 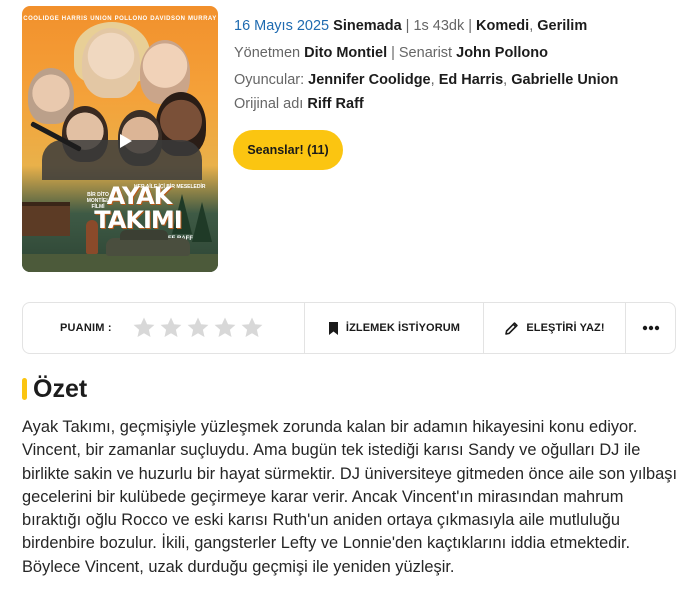 What do you see at coordinates (74, 19) in the screenshot?
I see `poster-credit: HARRIS` at bounding box center [74, 19].